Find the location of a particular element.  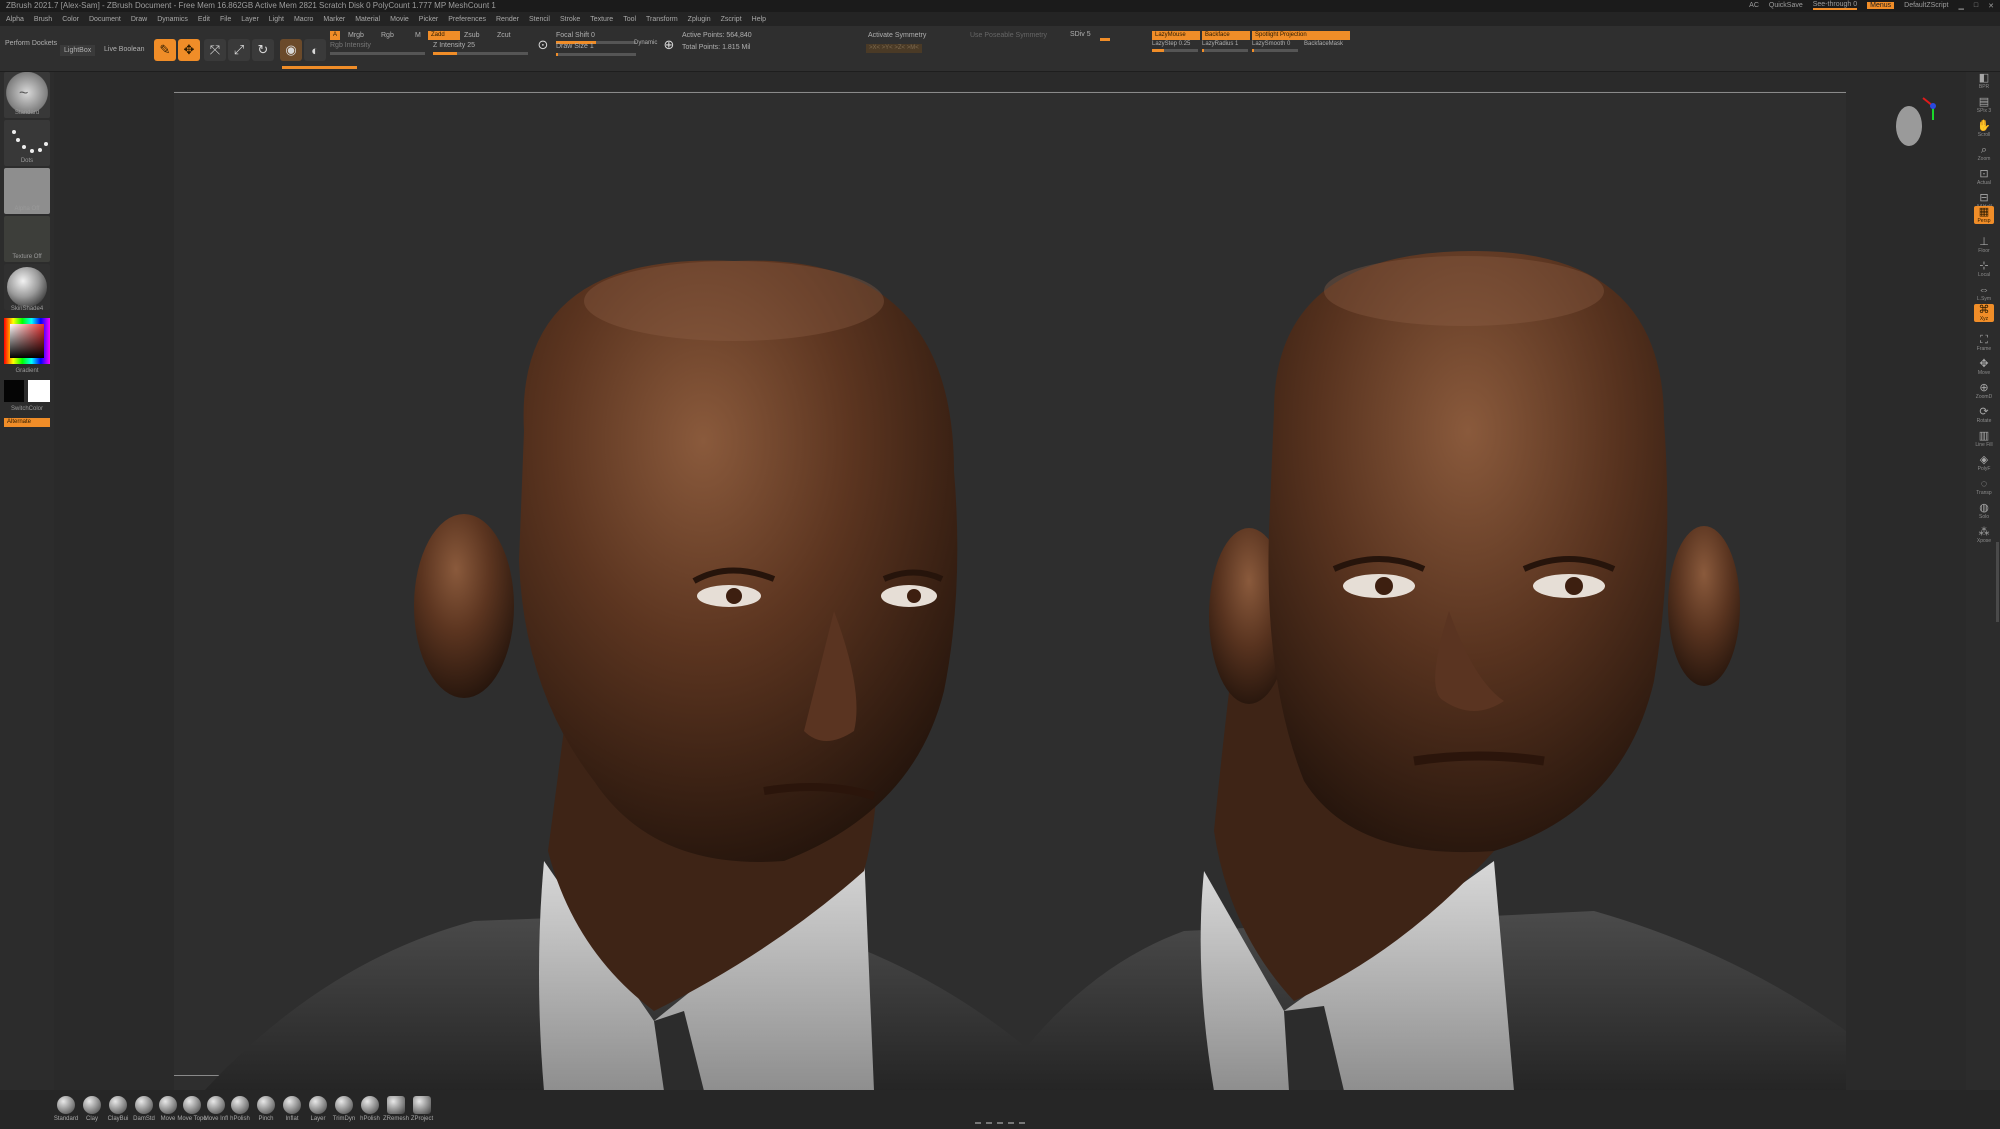

menu-tool: Tool is located at coordinates (629, 19).